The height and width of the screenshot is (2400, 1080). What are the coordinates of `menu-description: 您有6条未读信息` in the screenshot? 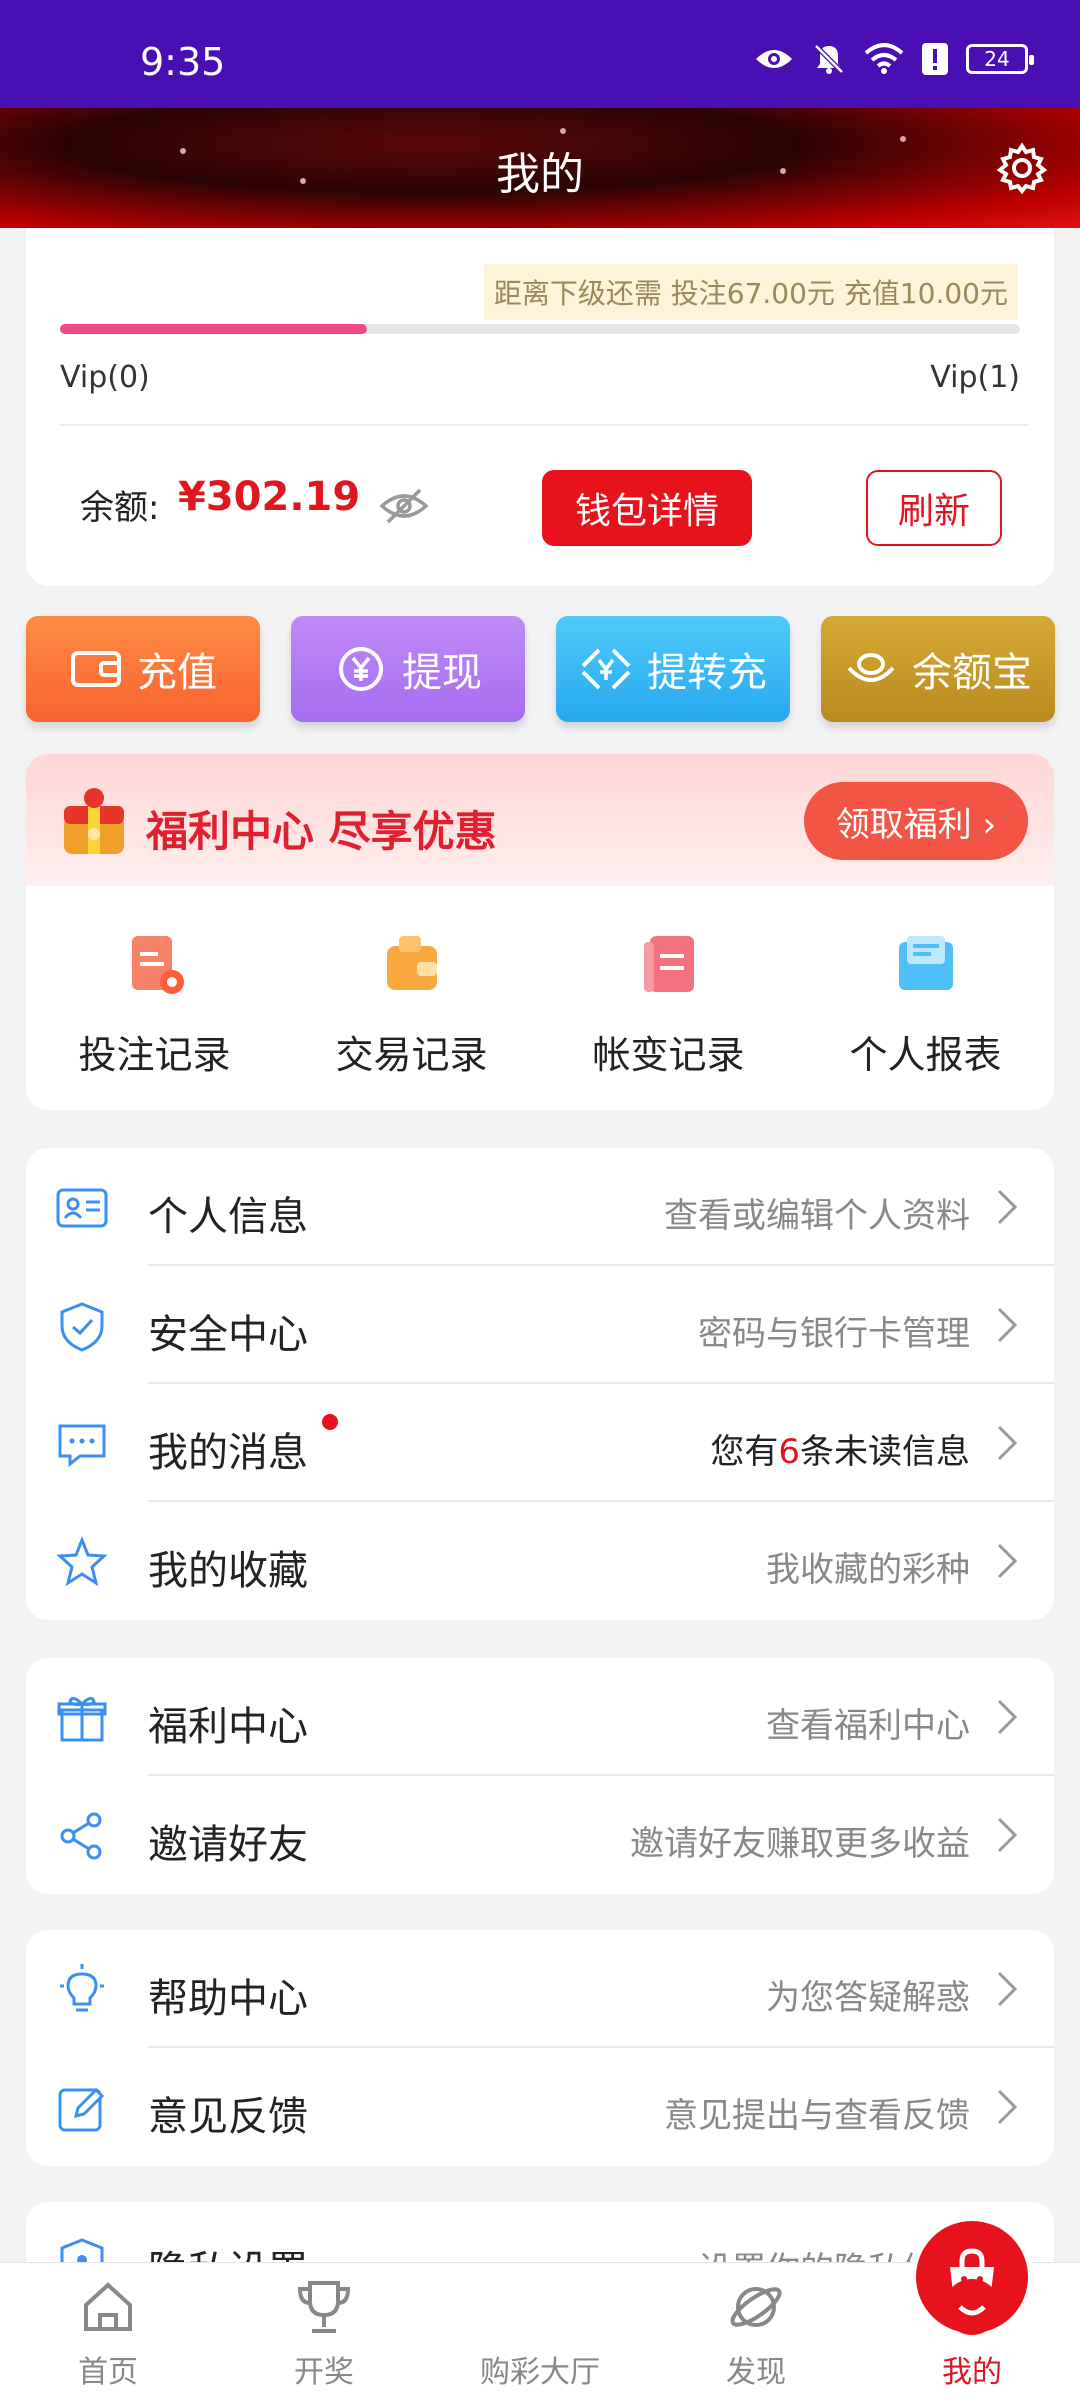 It's located at (840, 1448).